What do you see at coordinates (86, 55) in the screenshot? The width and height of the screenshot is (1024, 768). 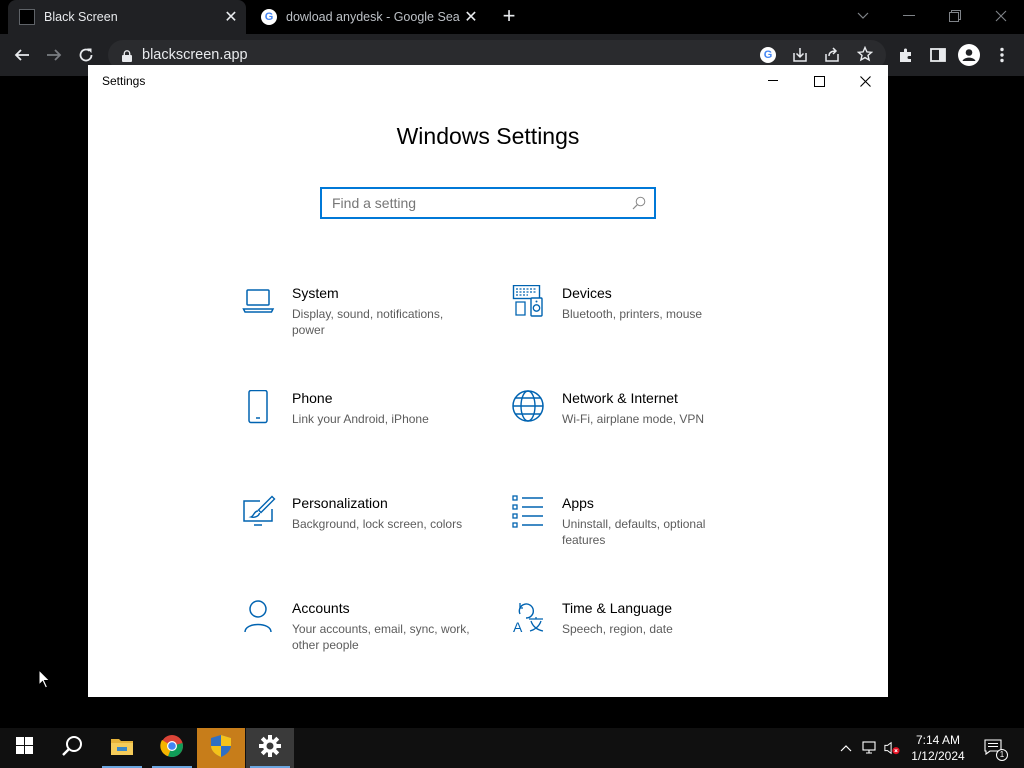 I see `reload-icon` at bounding box center [86, 55].